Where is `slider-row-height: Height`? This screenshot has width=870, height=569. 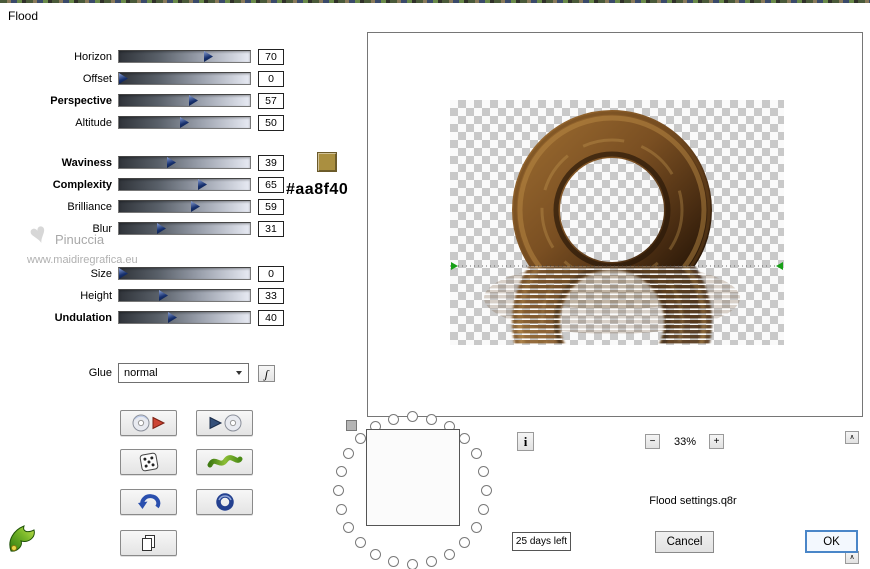
slider-row-height: Height is located at coordinates (150, 296).